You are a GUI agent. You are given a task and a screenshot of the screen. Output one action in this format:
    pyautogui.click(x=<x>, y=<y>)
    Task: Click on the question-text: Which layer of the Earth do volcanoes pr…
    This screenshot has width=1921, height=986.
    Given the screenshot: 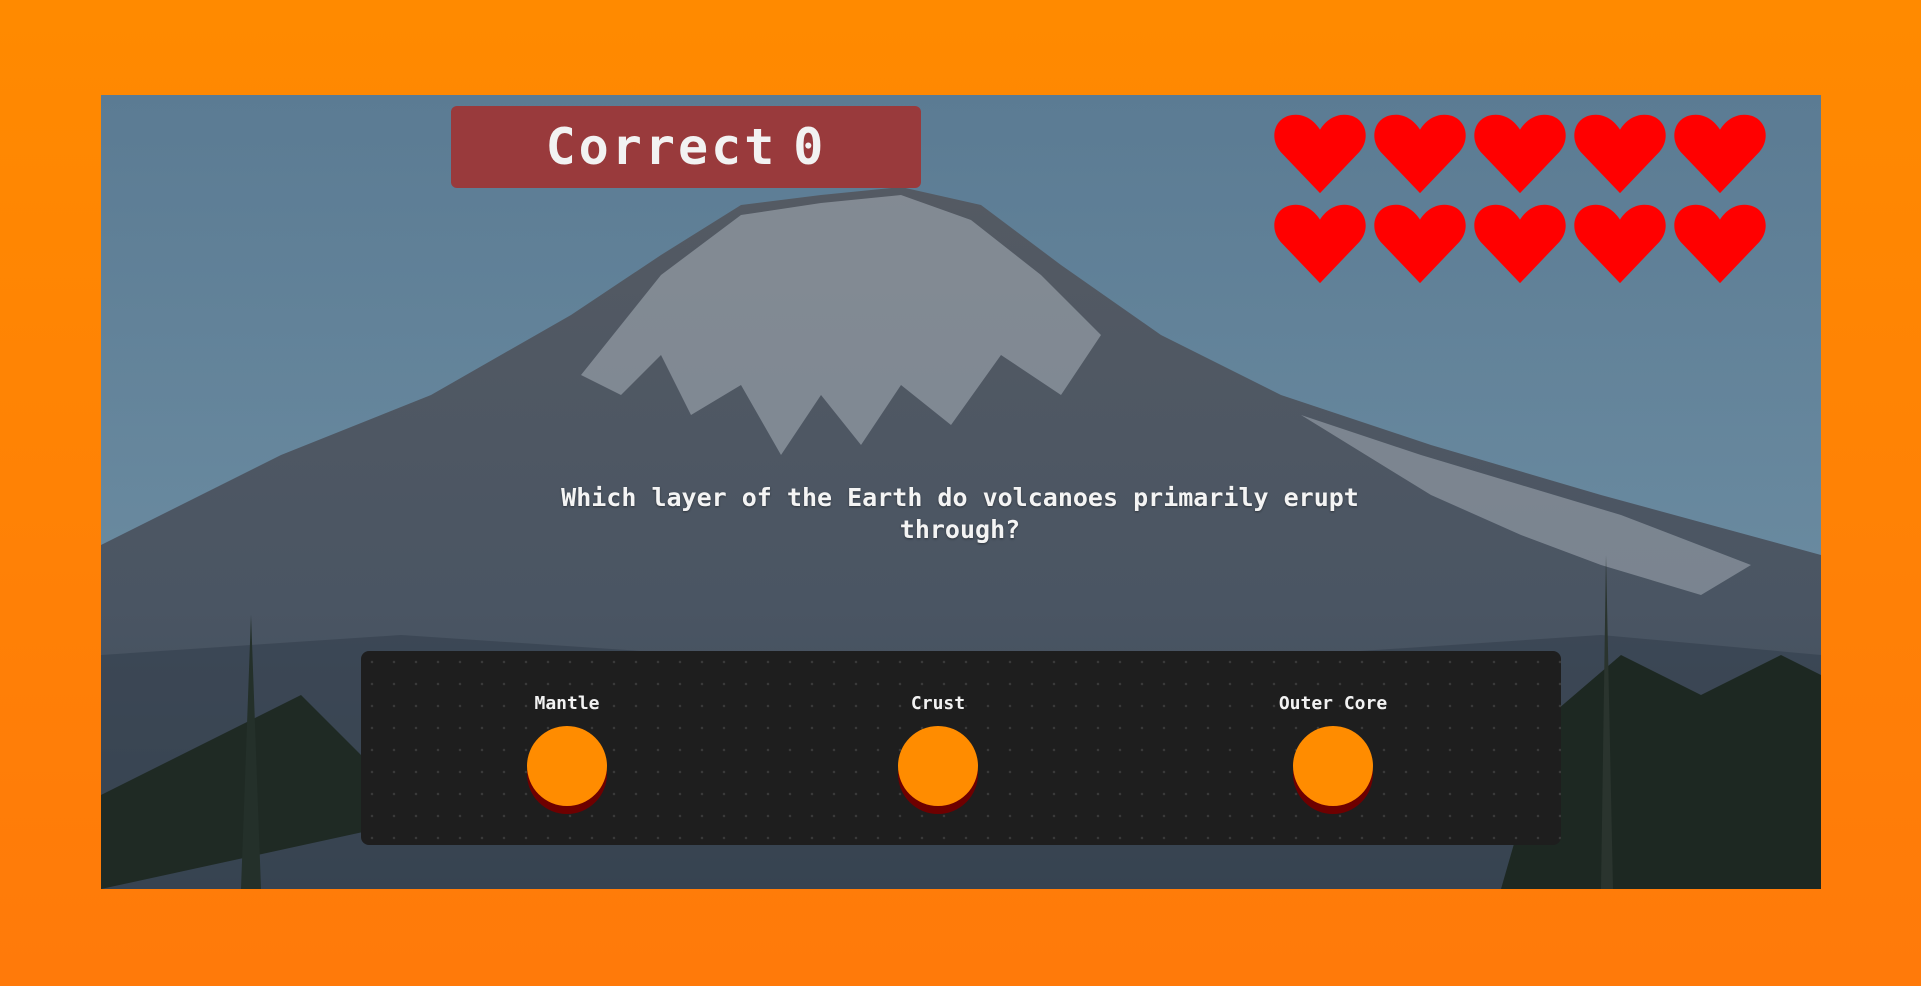 What is the action you would take?
    pyautogui.click(x=960, y=513)
    